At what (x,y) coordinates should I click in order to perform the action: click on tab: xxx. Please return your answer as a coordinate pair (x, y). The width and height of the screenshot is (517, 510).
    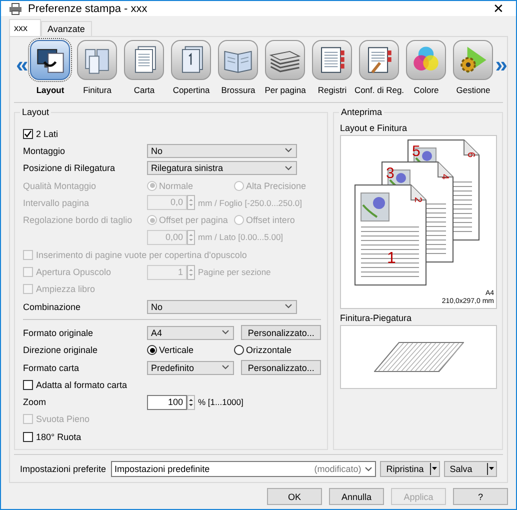
    Looking at the image, I should click on (24, 27).